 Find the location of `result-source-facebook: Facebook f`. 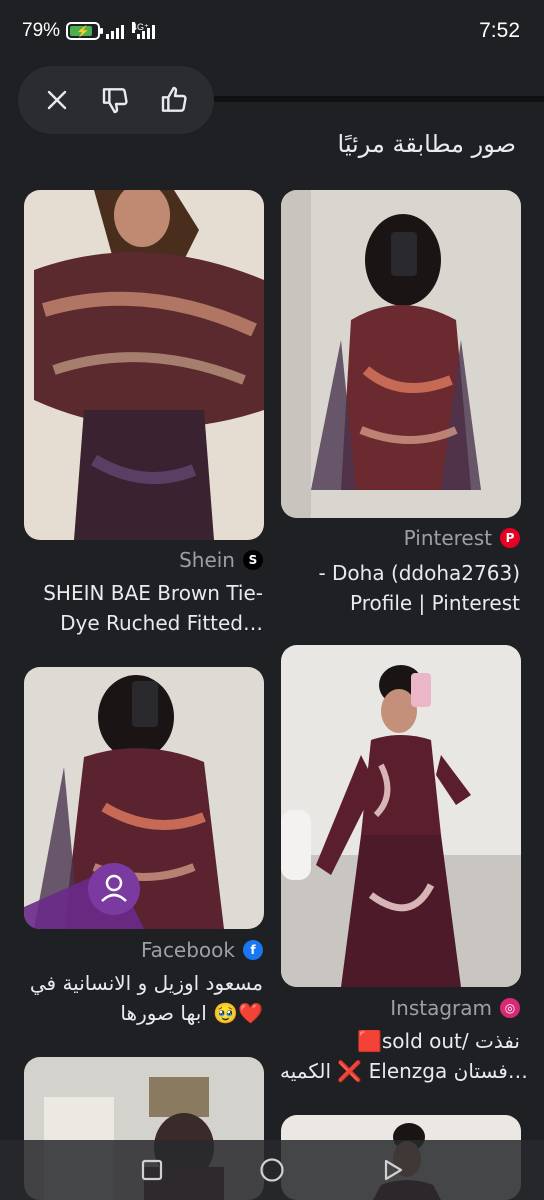

result-source-facebook: Facebook f is located at coordinates (202, 950).